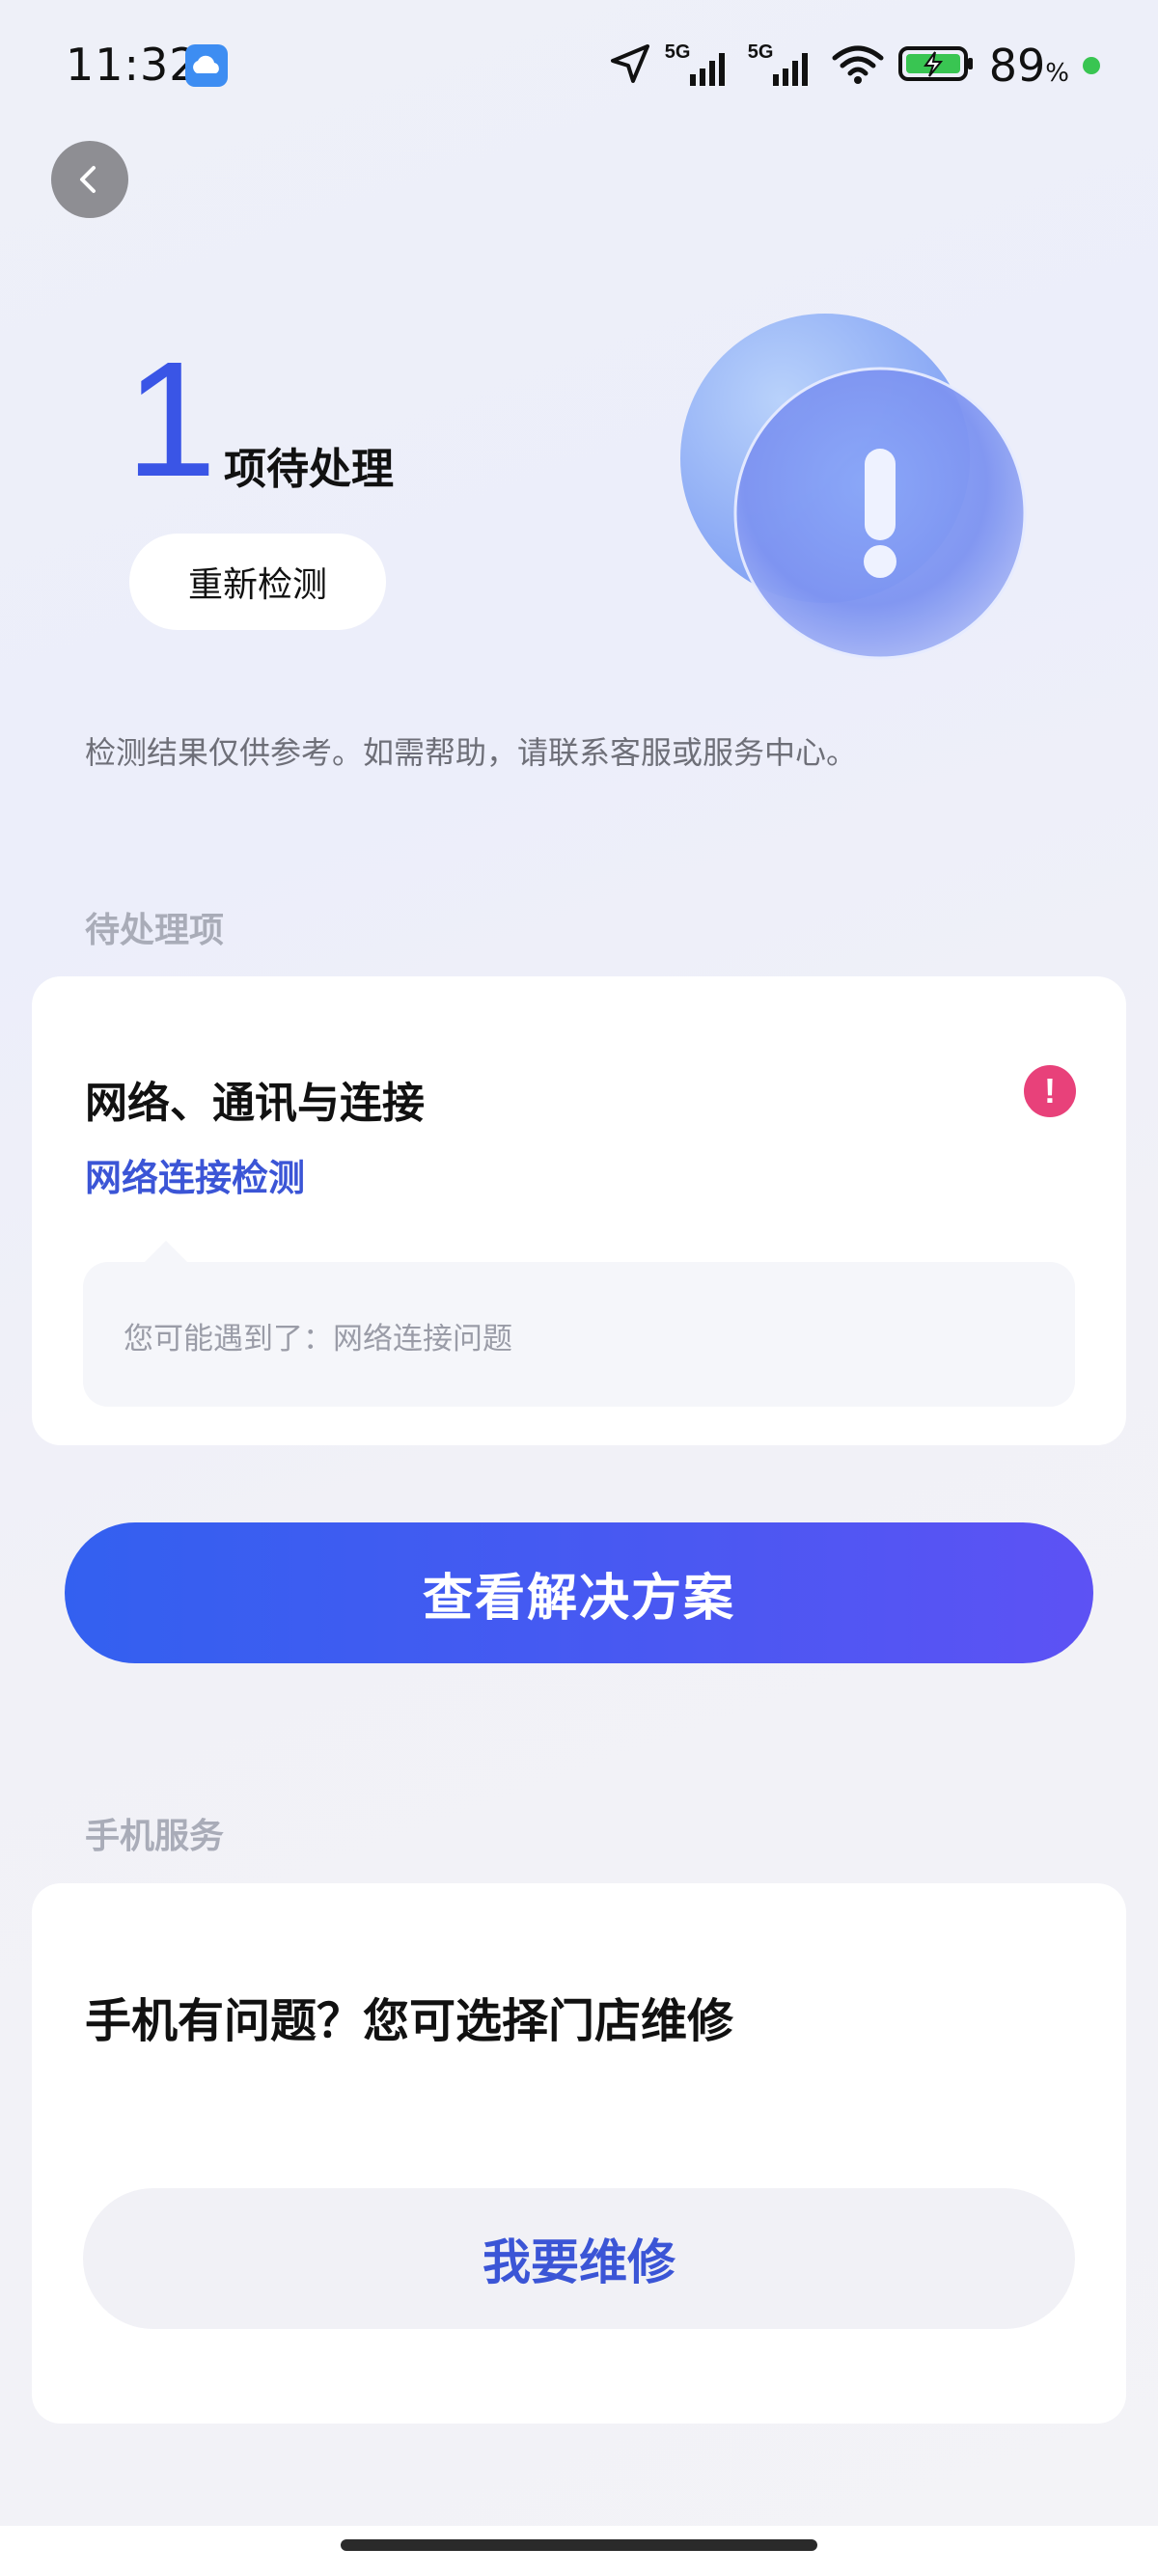 The width and height of the screenshot is (1158, 2576). I want to click on back-button, so click(89, 180).